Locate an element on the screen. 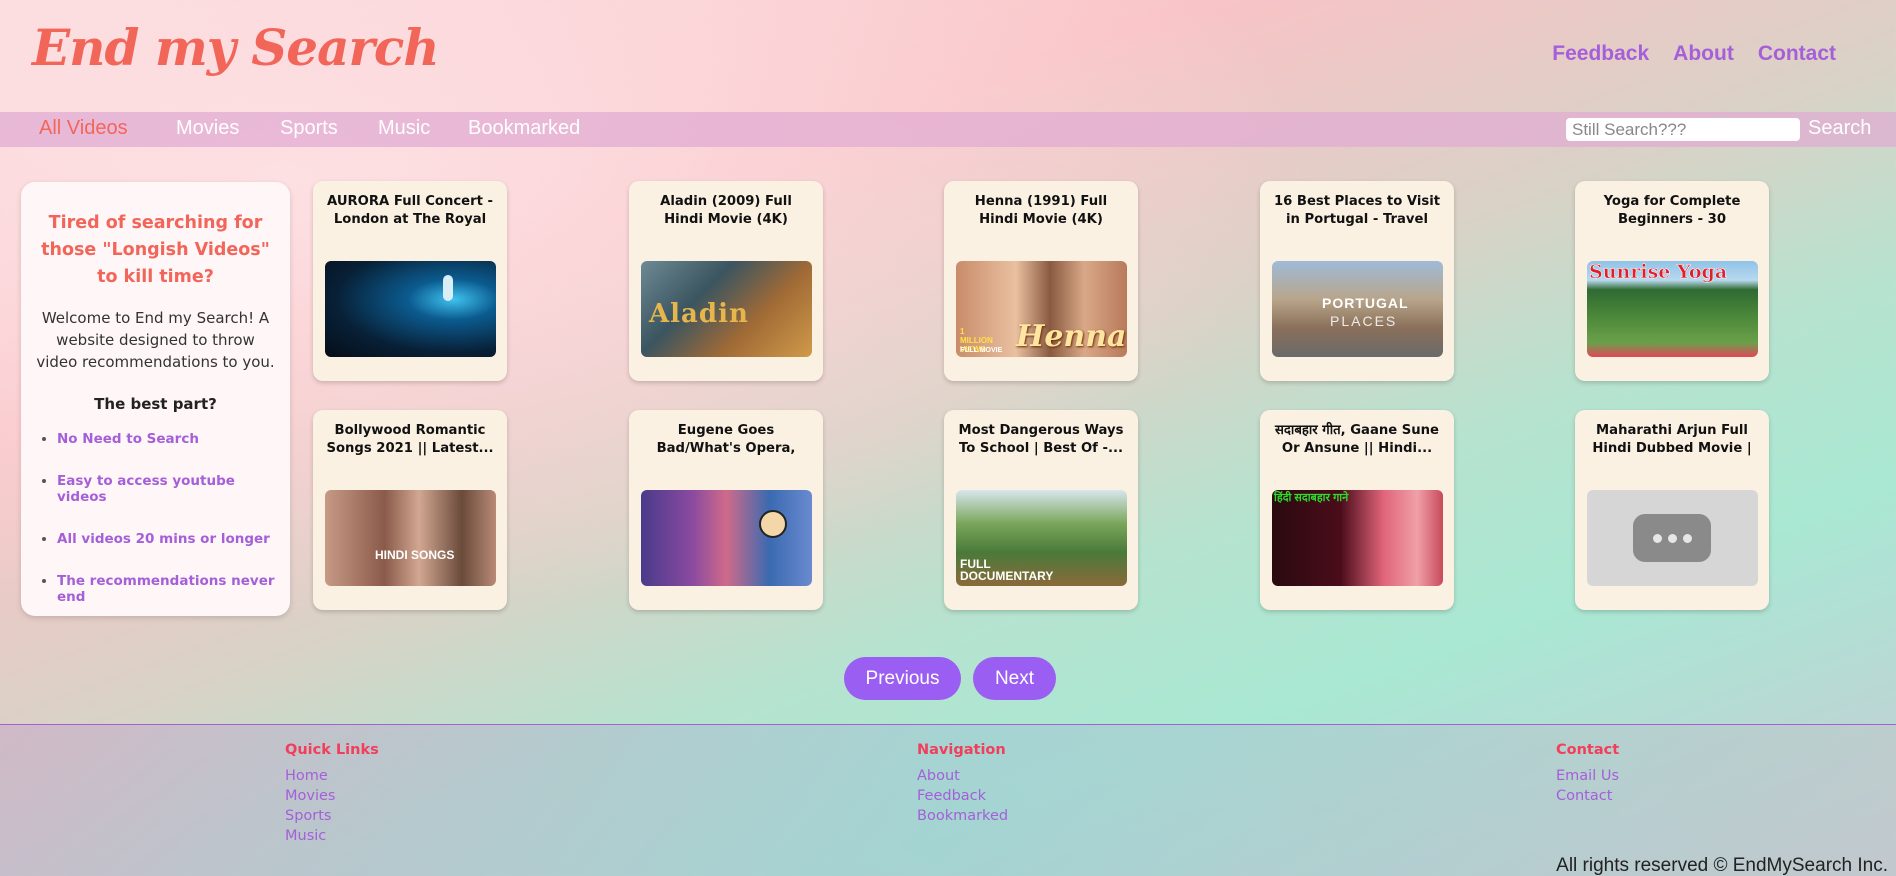 The height and width of the screenshot is (876, 1896). top-nav: Feedback About Contact is located at coordinates (1694, 54).